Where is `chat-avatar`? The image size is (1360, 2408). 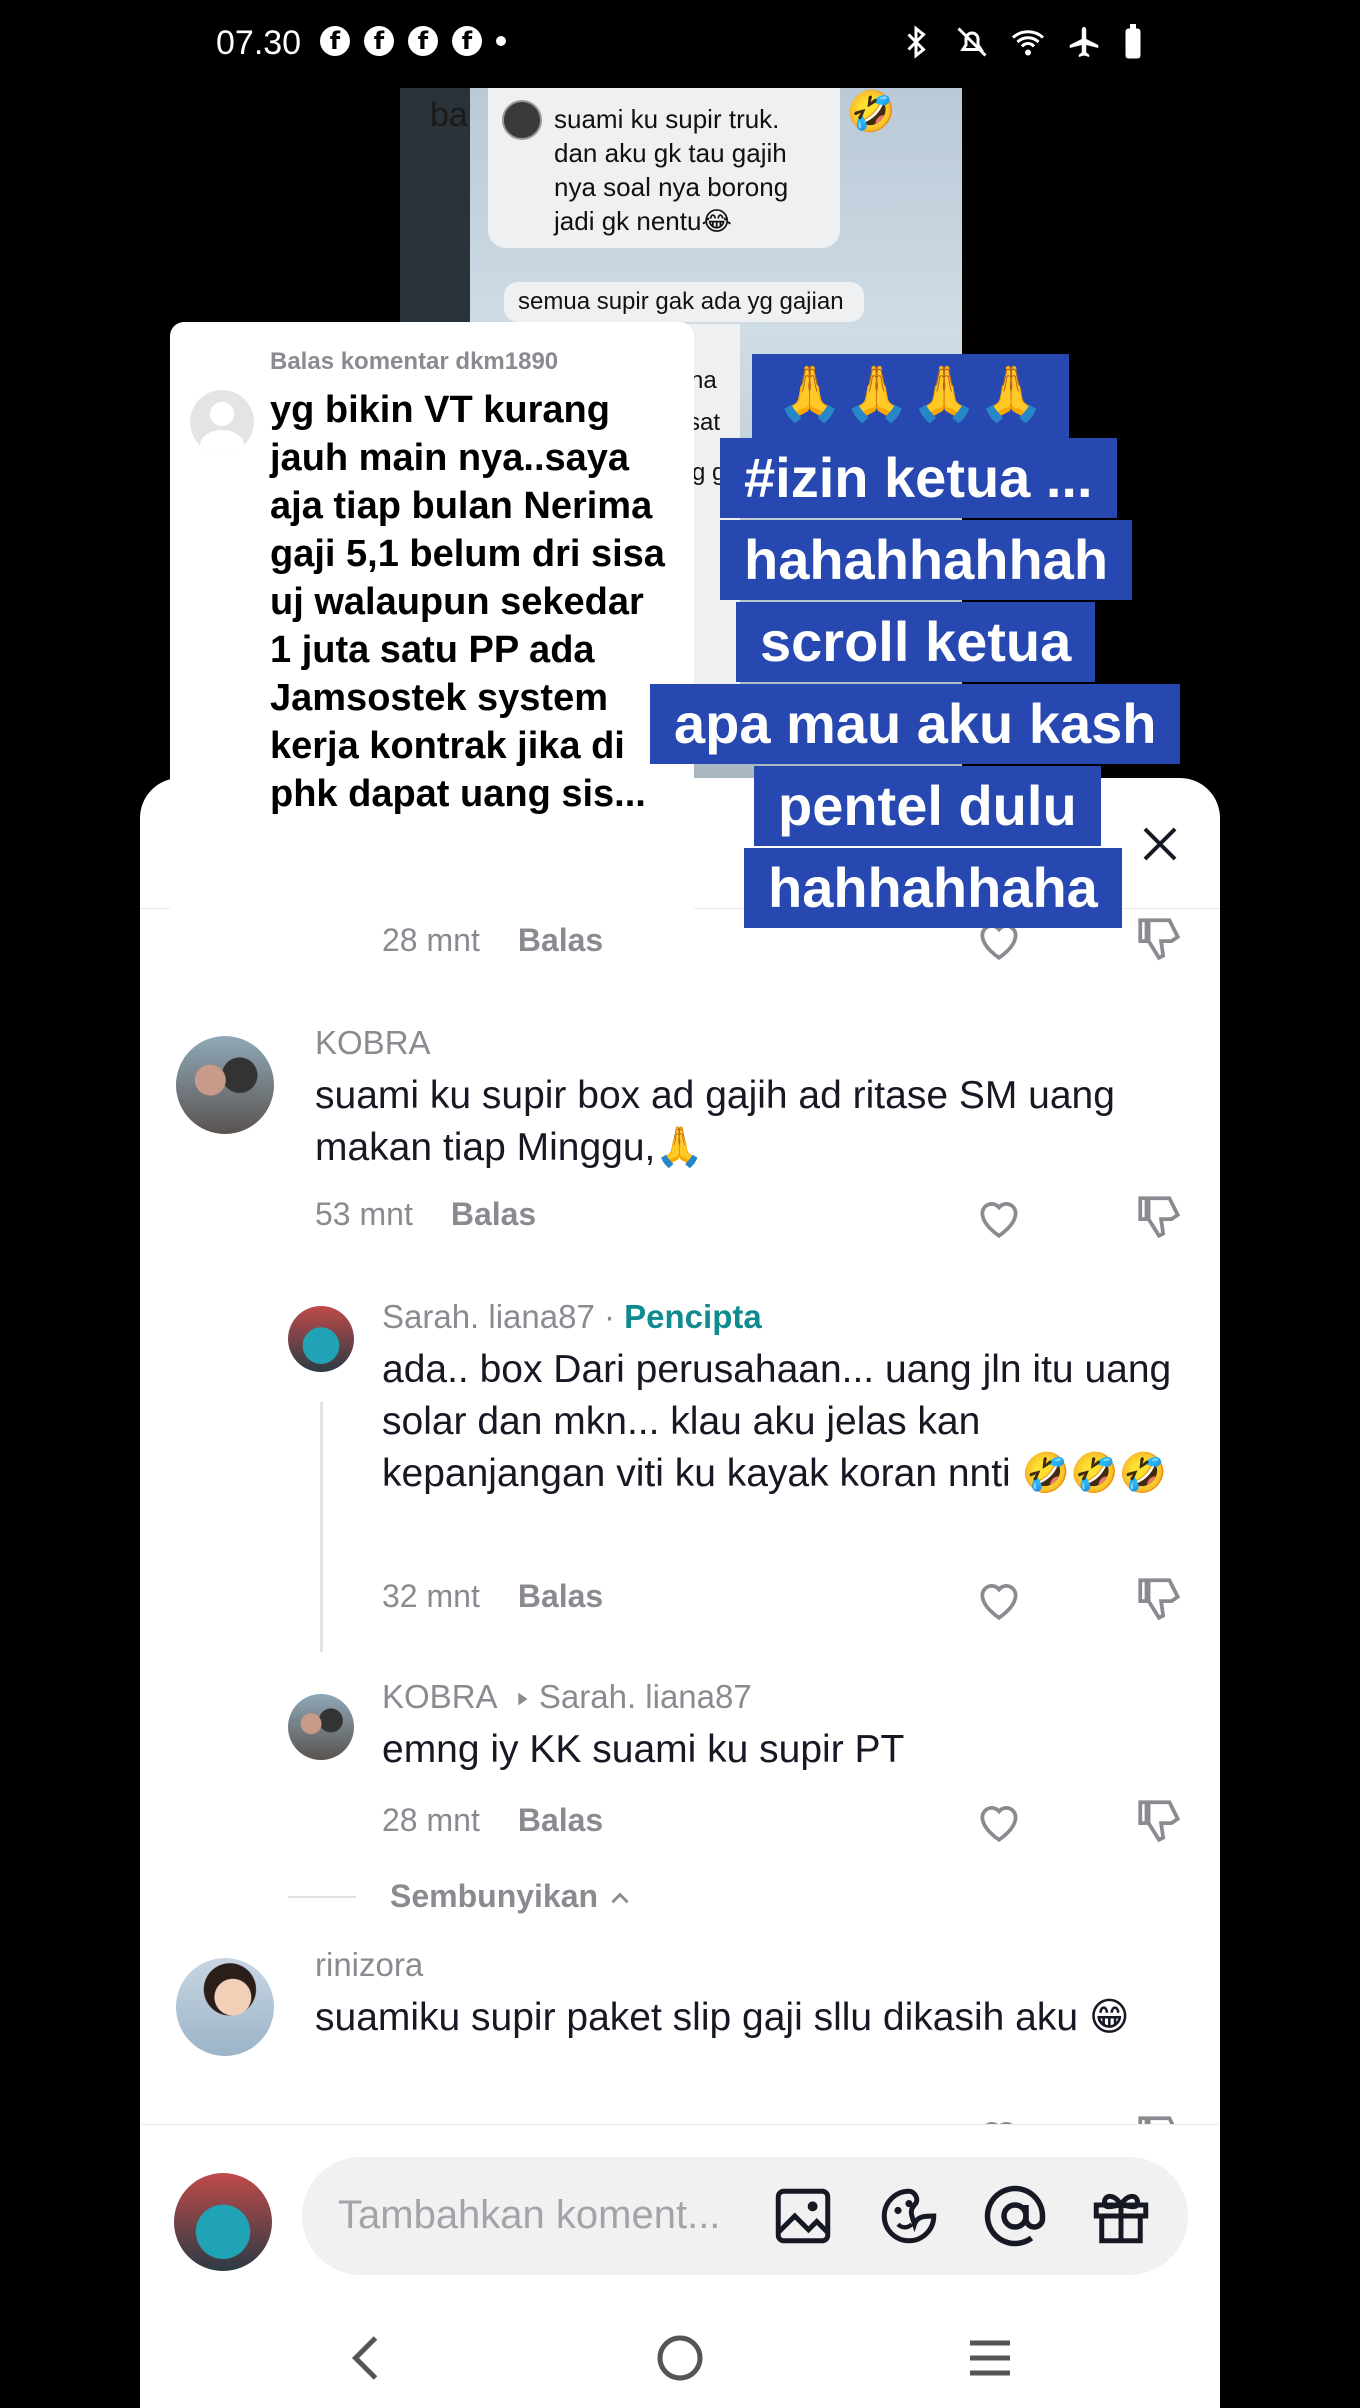 chat-avatar is located at coordinates (522, 120).